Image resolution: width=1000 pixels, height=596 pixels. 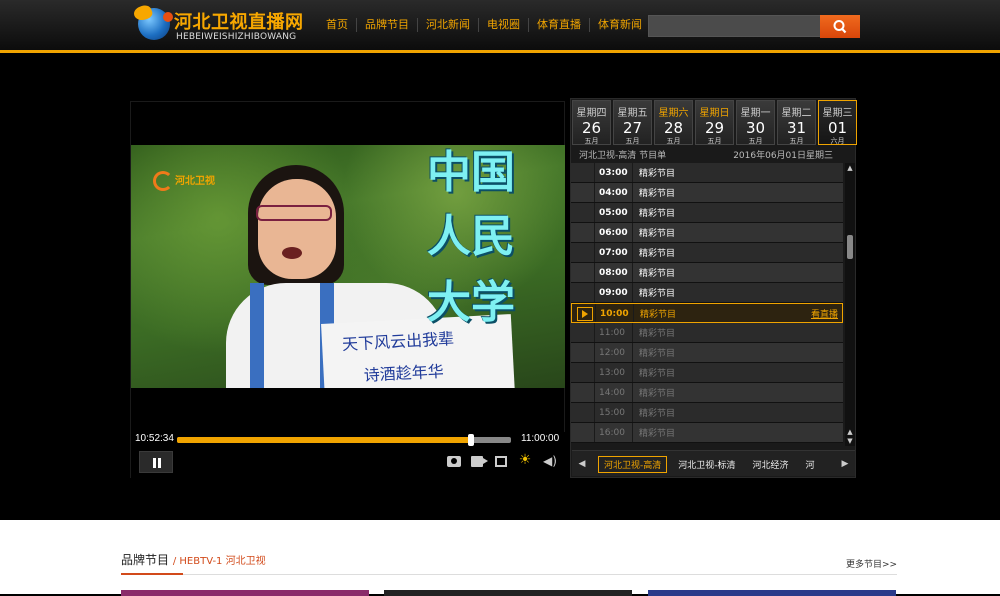 I want to click on nav-brand-programs: 品牌节目, so click(x=387, y=25).